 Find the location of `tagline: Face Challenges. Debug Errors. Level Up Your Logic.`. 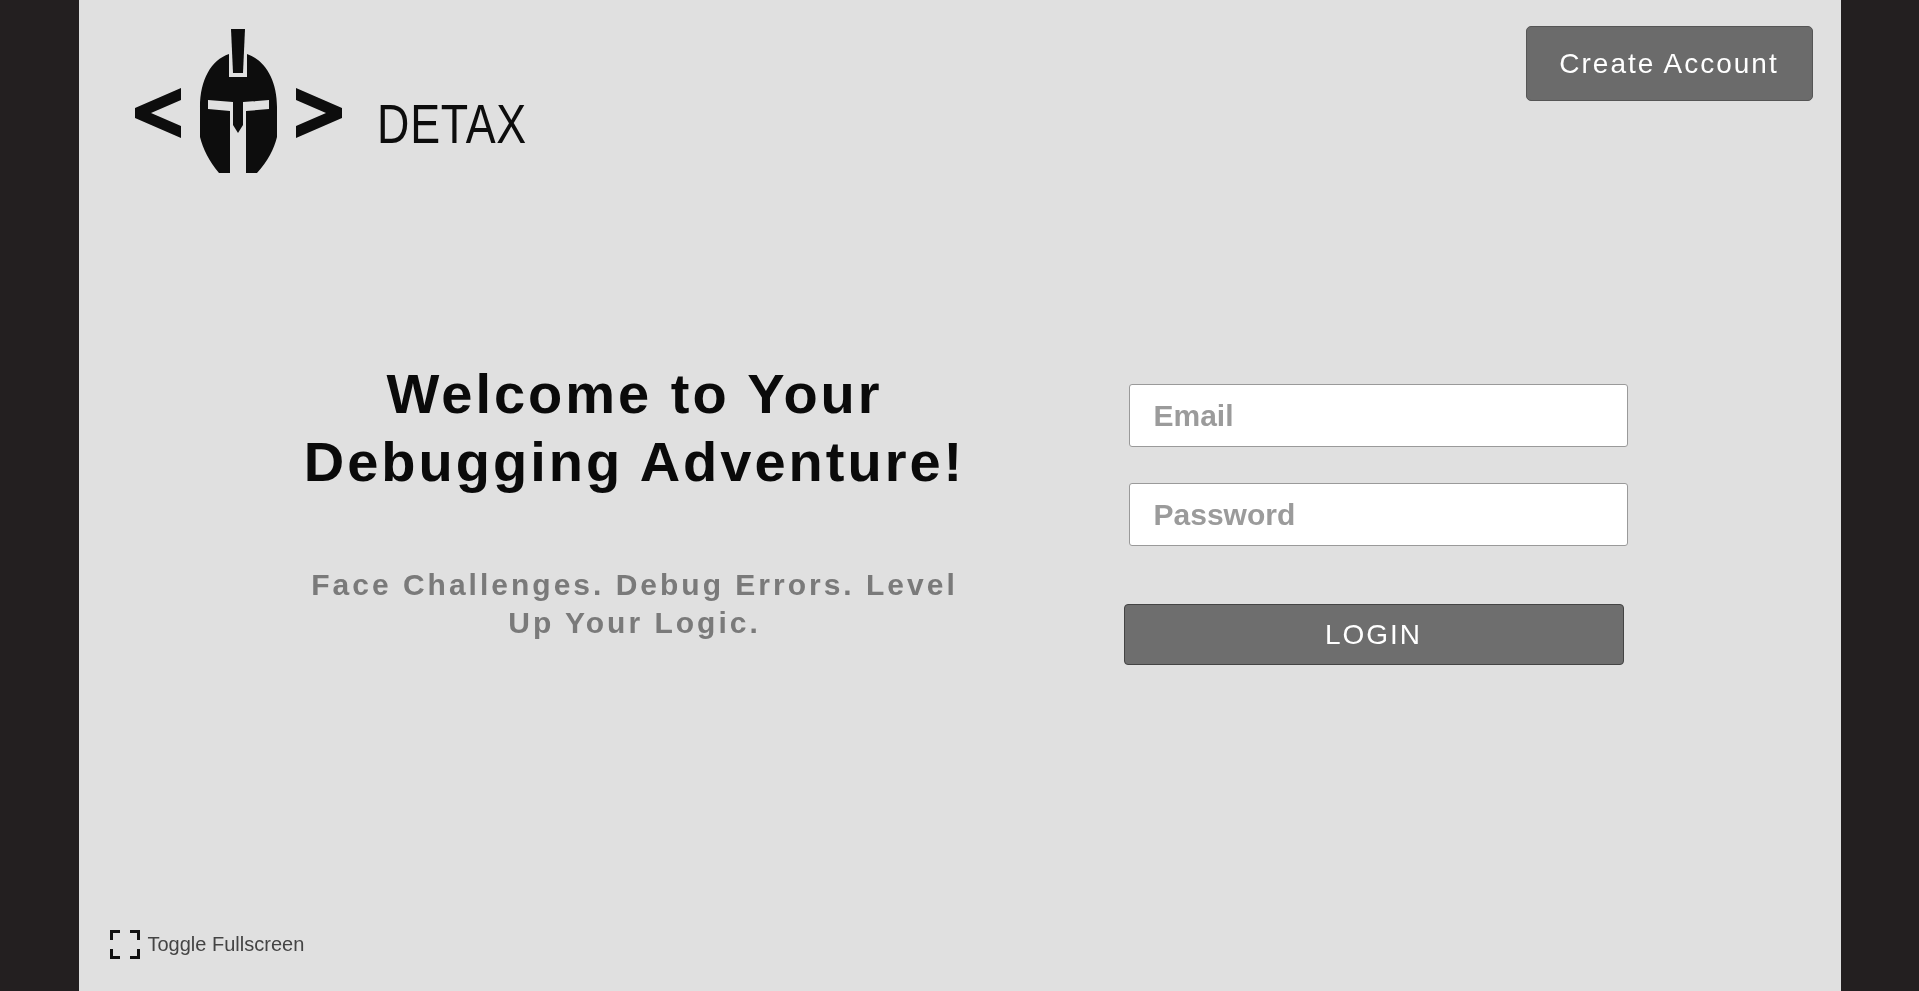

tagline: Face Challenges. Debug Errors. Level Up Your Logic. is located at coordinates (634, 604).